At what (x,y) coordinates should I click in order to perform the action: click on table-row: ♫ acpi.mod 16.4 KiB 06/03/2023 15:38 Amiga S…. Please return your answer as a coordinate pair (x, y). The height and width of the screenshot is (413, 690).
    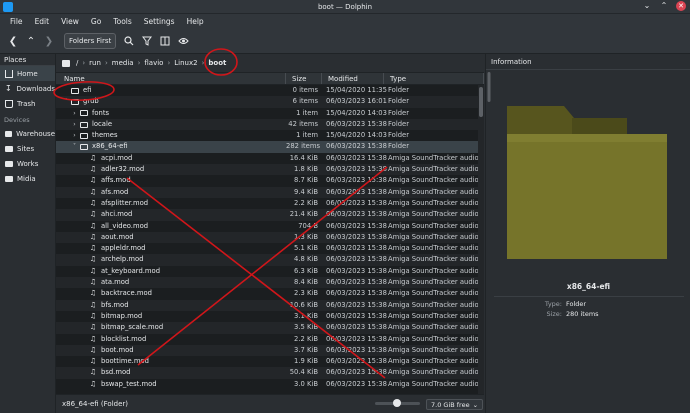
    Looking at the image, I should click on (267, 158).